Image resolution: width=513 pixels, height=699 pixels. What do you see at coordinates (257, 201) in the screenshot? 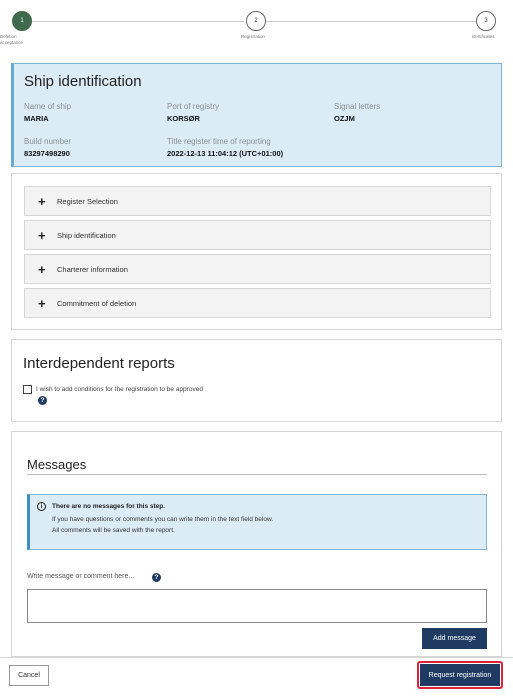
I see `accordion-register-selection: + Register Selection` at bounding box center [257, 201].